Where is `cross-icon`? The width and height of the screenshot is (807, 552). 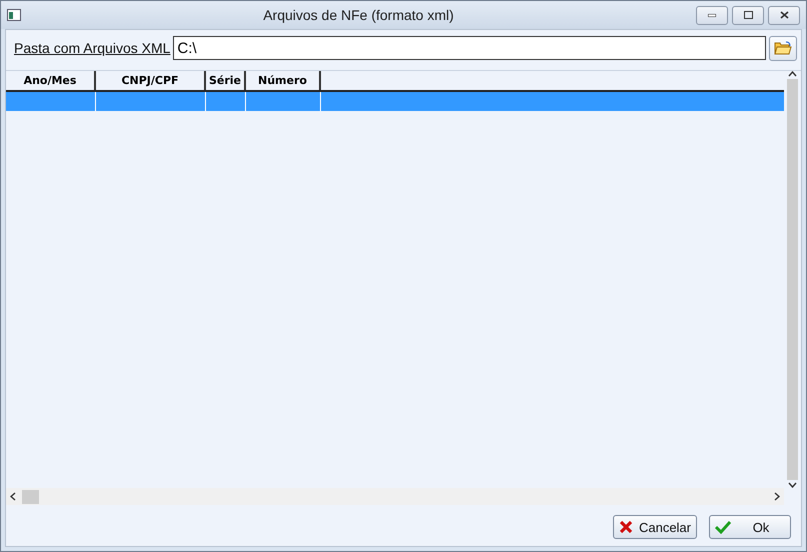 cross-icon is located at coordinates (625, 527).